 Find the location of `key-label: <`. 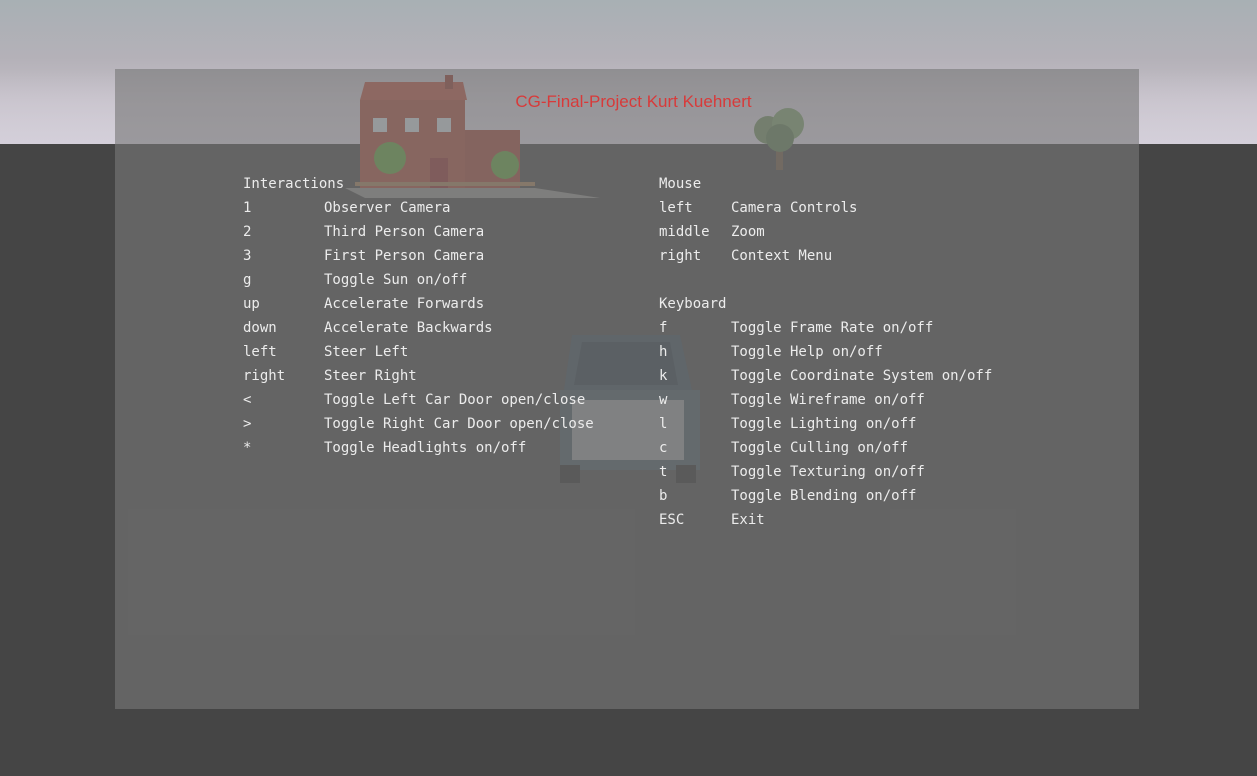

key-label: < is located at coordinates (247, 400).